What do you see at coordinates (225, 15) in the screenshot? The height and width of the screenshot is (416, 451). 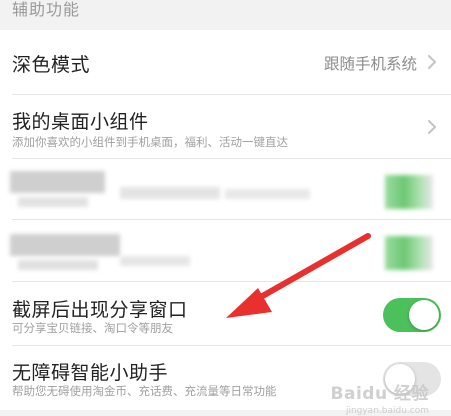 I see `section-header: 辅助功能` at bounding box center [225, 15].